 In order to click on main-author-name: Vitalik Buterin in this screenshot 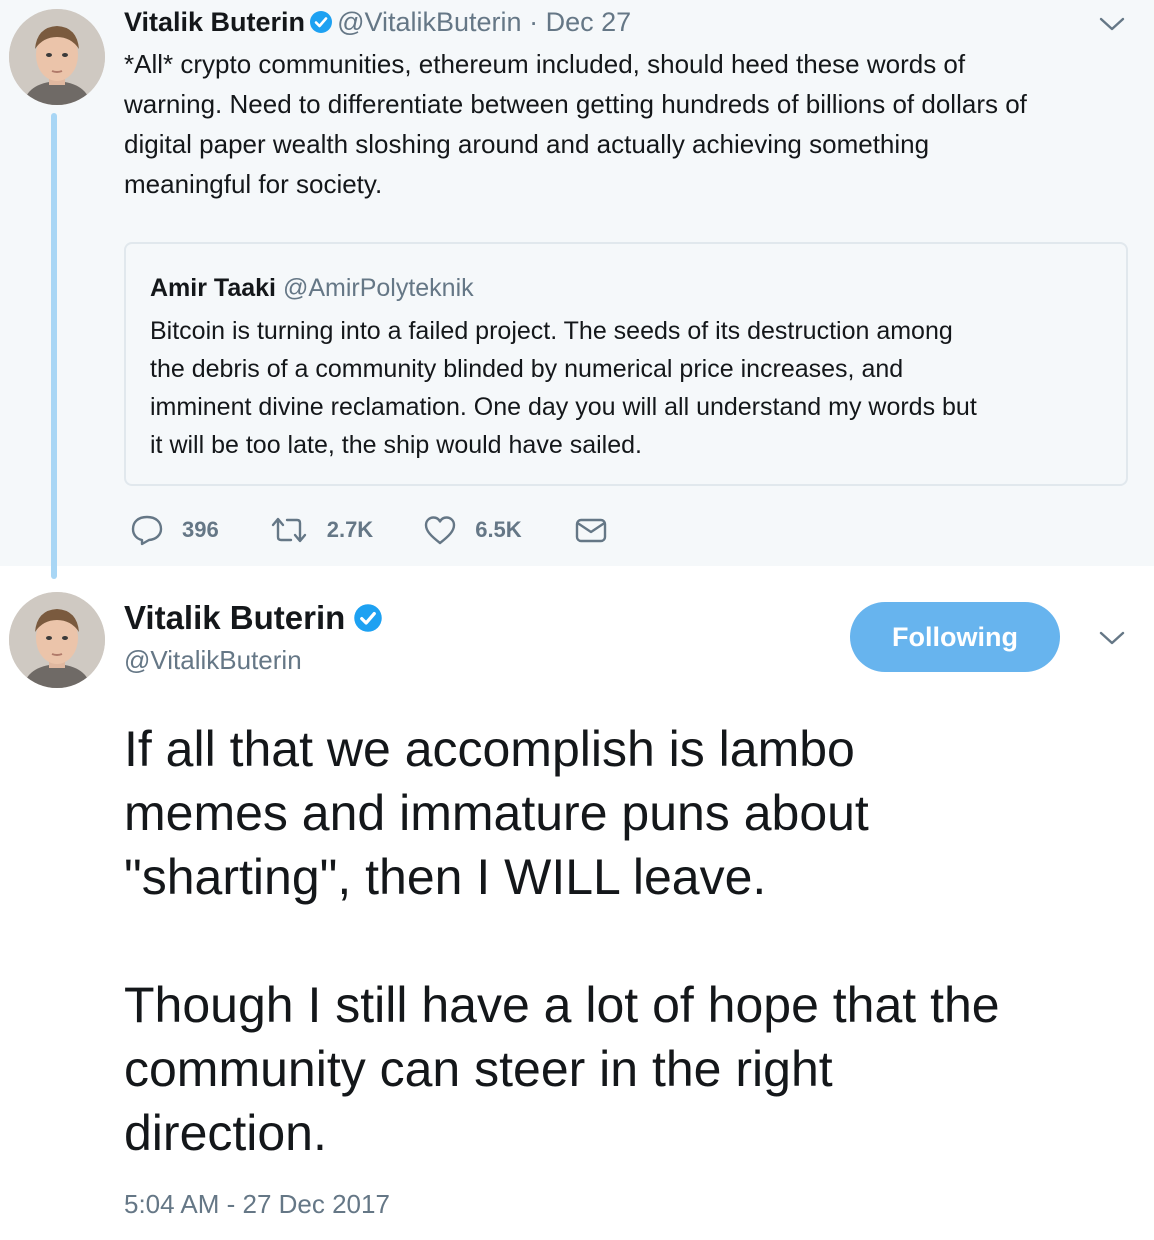, I will do `click(234, 617)`.